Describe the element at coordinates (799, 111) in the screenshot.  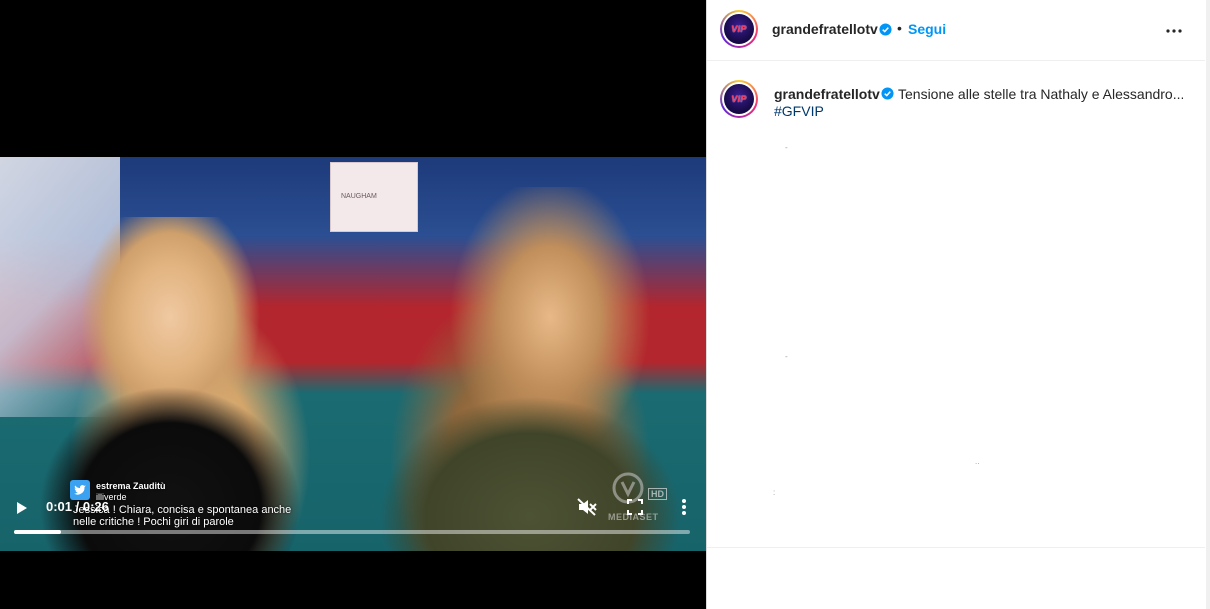
I see `hashtag-link: #GFVIP` at that location.